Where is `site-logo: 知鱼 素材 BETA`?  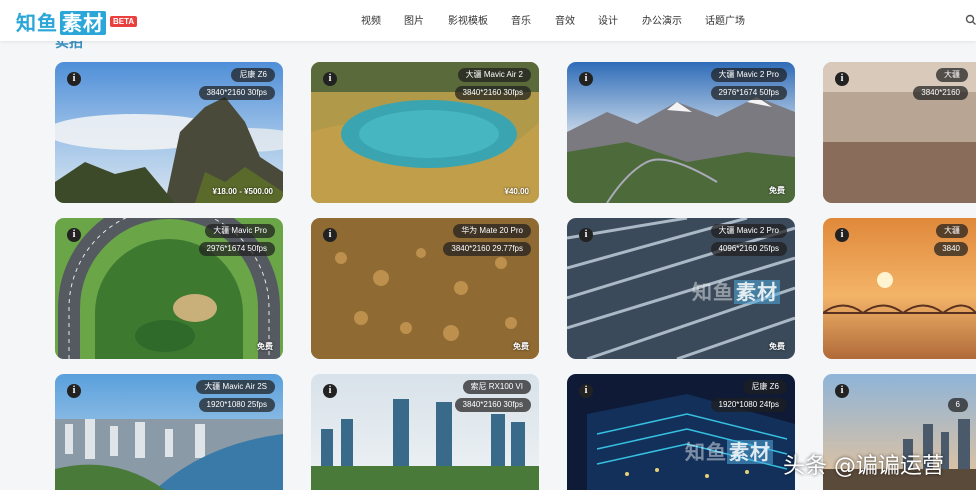
site-logo: 知鱼 素材 BETA is located at coordinates (77, 21).